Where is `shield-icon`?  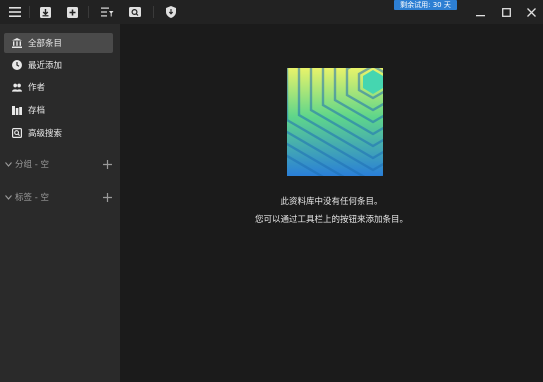 shield-icon is located at coordinates (171, 12).